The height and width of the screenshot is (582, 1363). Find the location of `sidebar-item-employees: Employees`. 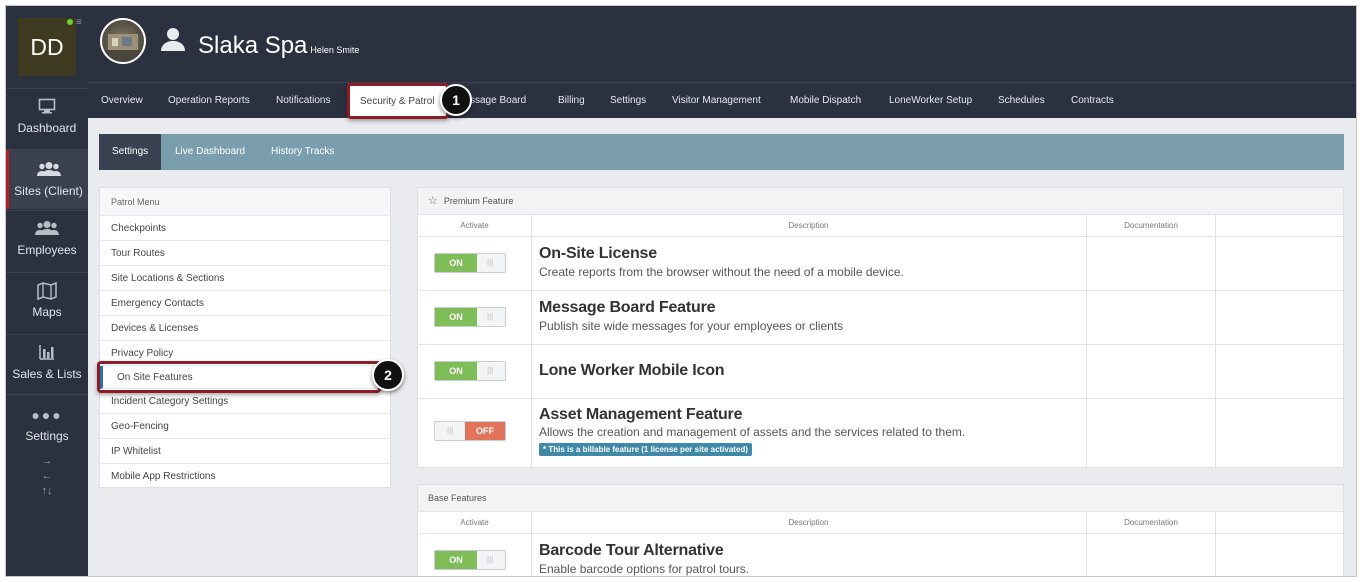

sidebar-item-employees: Employees is located at coordinates (47, 245).